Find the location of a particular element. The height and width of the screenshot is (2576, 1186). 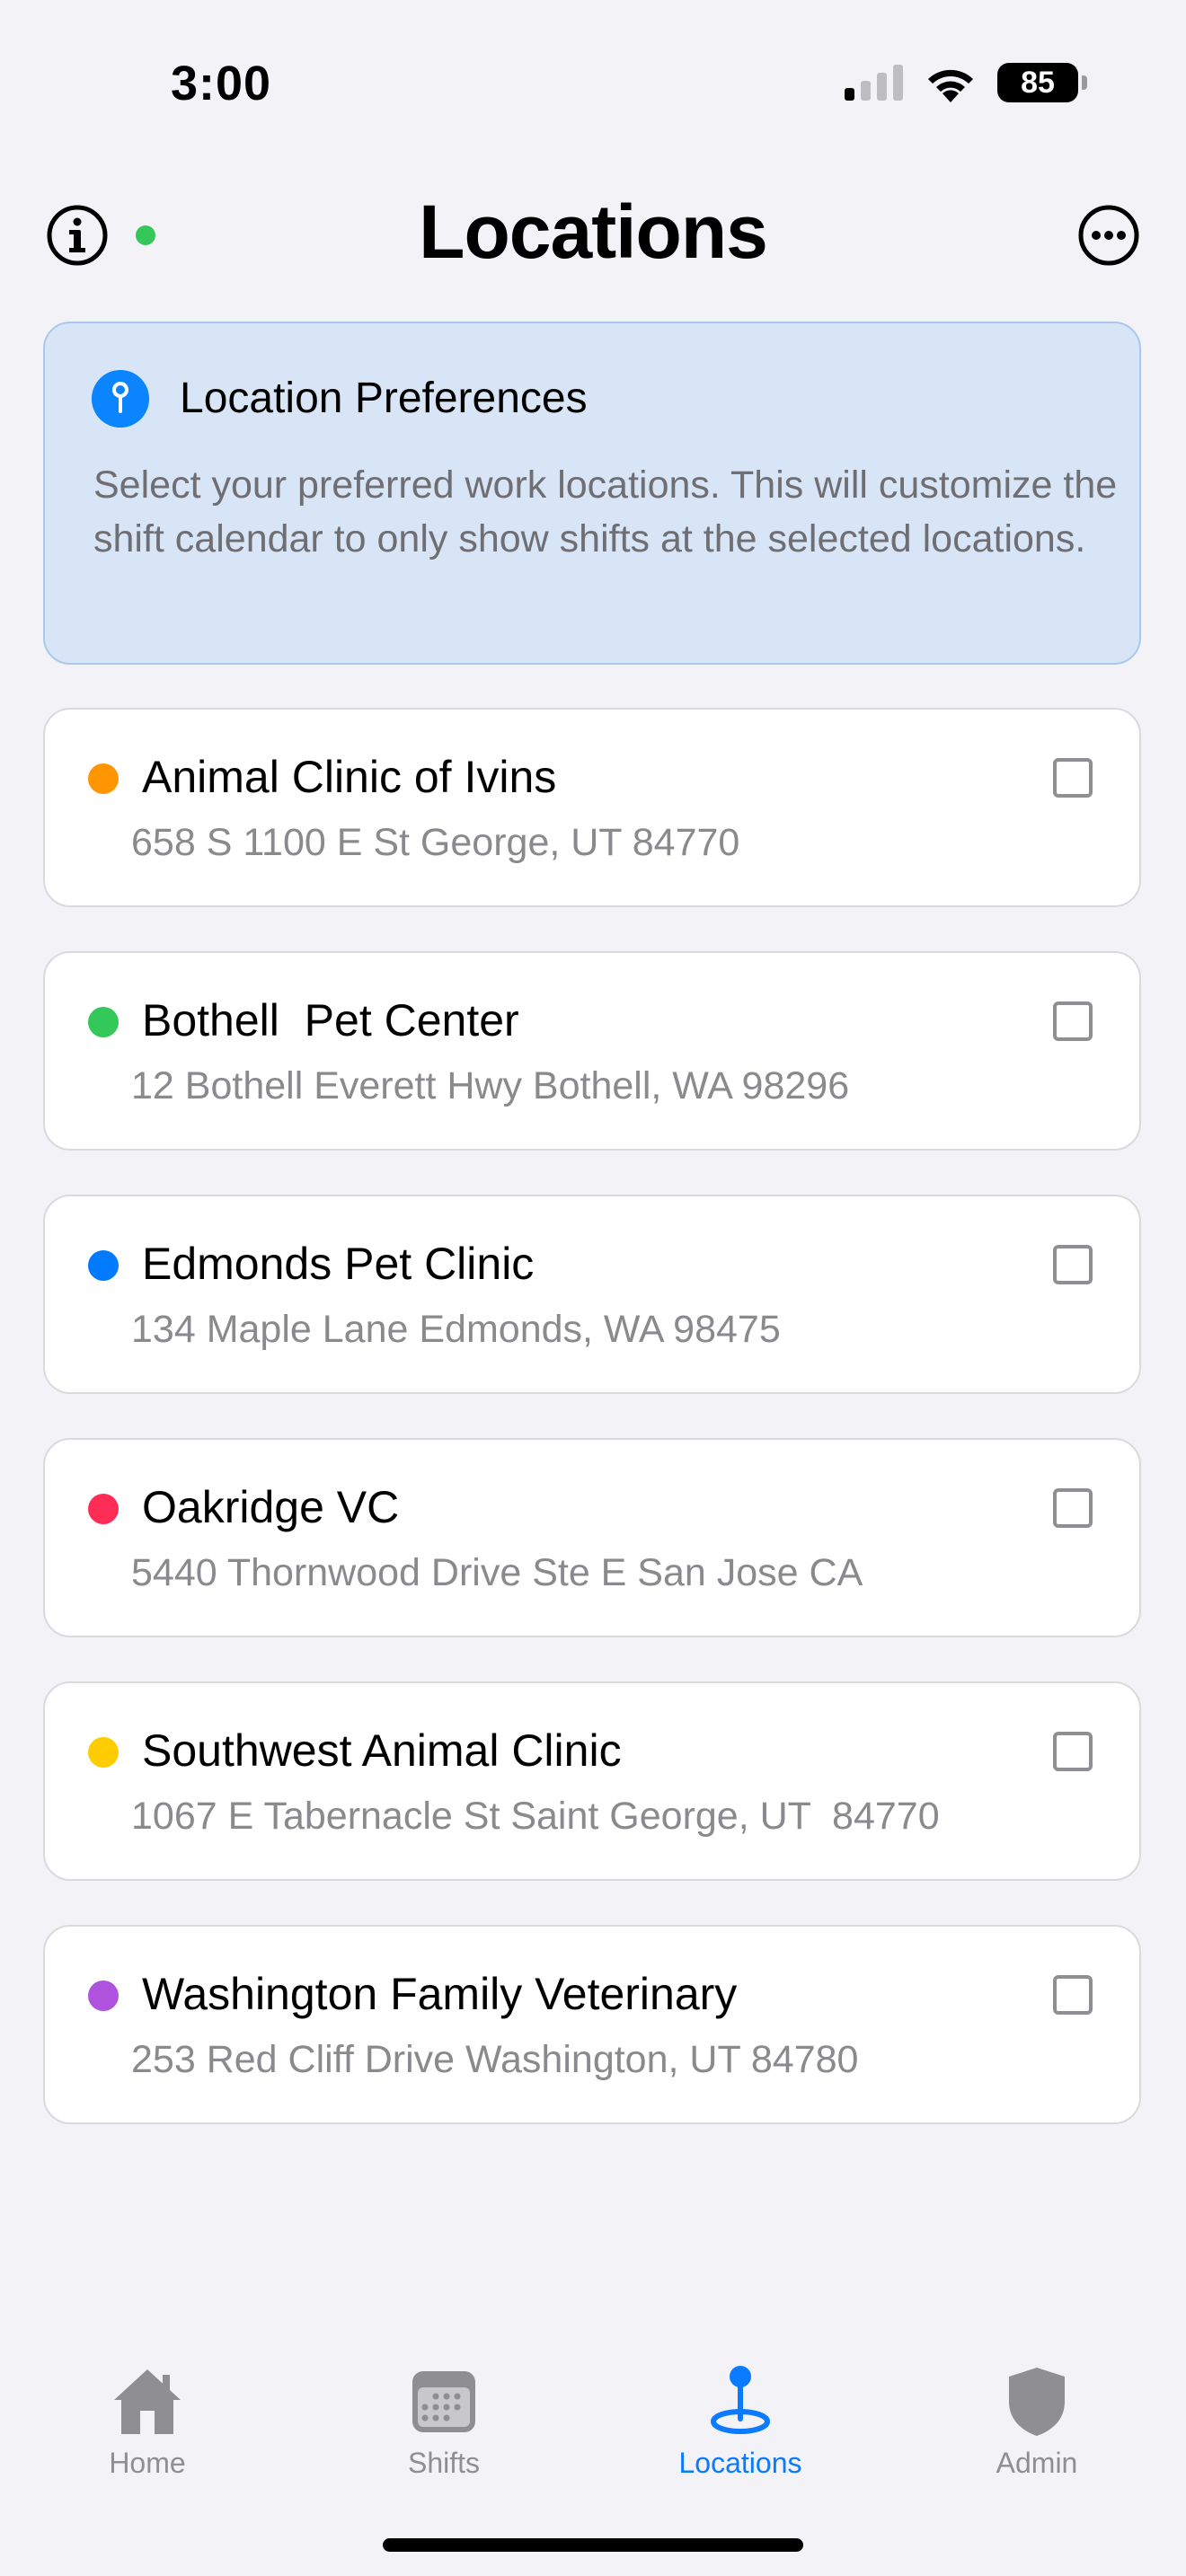

location-address: 5440 Thornwood Drive Ste E San Jose CA is located at coordinates (497, 1572).